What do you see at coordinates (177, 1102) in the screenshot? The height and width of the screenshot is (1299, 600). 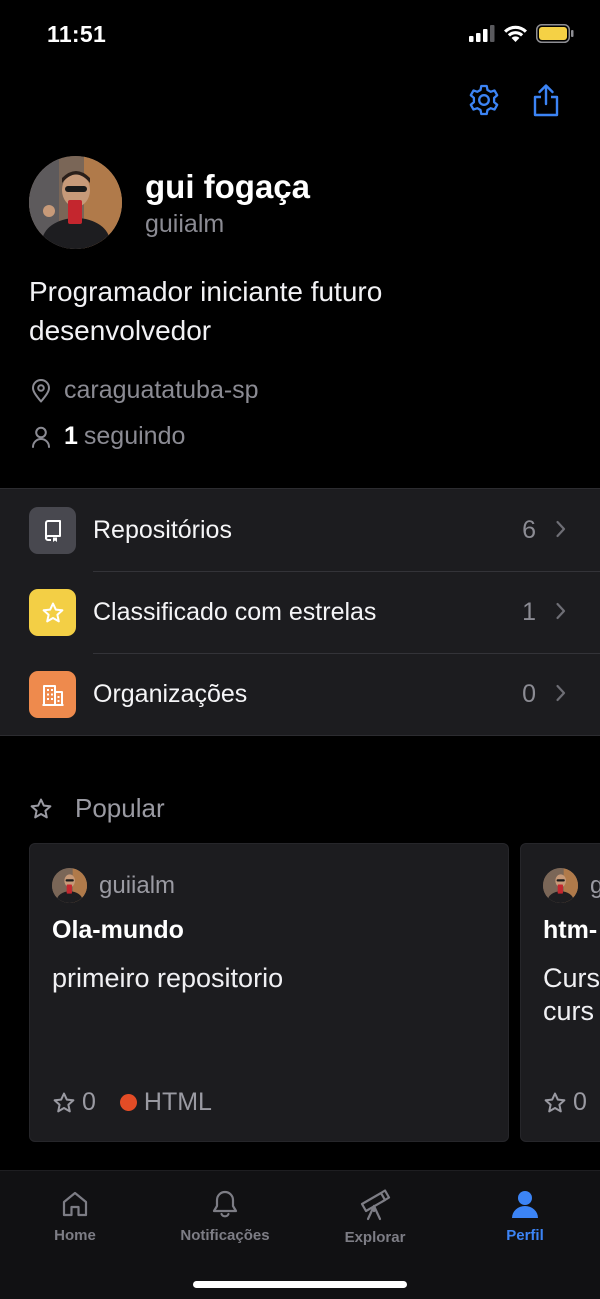 I see `card-language: HTML` at bounding box center [177, 1102].